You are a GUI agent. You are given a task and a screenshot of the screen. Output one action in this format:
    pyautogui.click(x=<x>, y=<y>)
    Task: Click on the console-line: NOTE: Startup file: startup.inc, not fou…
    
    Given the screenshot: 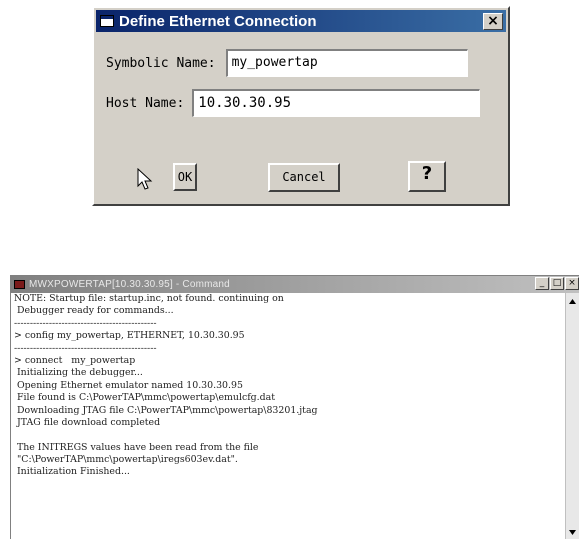 What is the action you would take?
    pyautogui.click(x=149, y=298)
    